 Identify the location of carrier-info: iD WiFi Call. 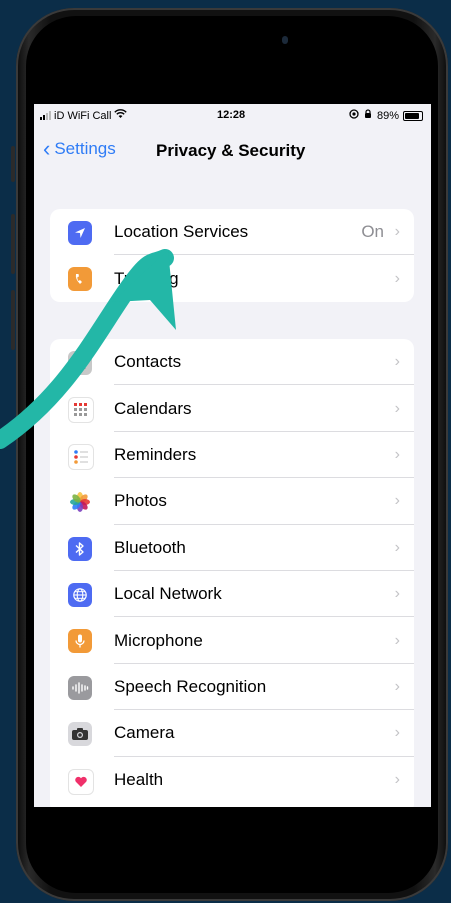
(84, 115).